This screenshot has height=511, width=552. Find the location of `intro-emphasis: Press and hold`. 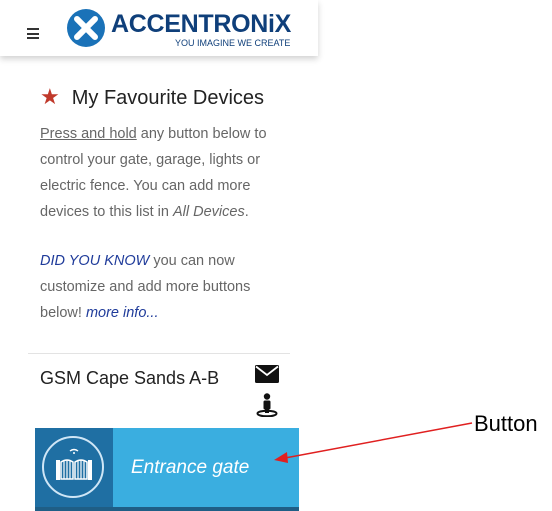

intro-emphasis: Press and hold is located at coordinates (88, 134).